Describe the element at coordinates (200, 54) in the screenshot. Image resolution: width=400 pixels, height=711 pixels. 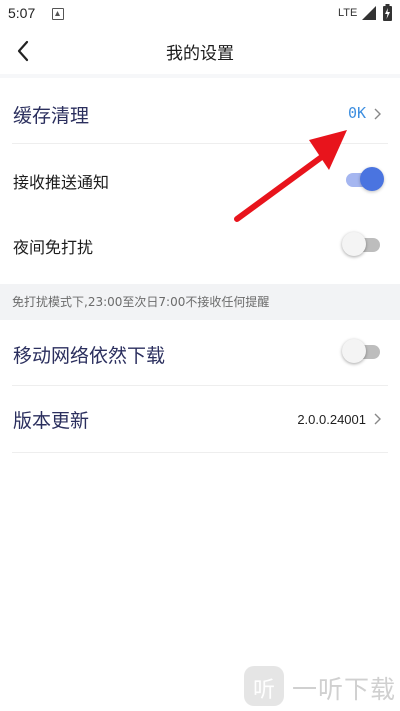
I see `page-title: 我的设置` at that location.